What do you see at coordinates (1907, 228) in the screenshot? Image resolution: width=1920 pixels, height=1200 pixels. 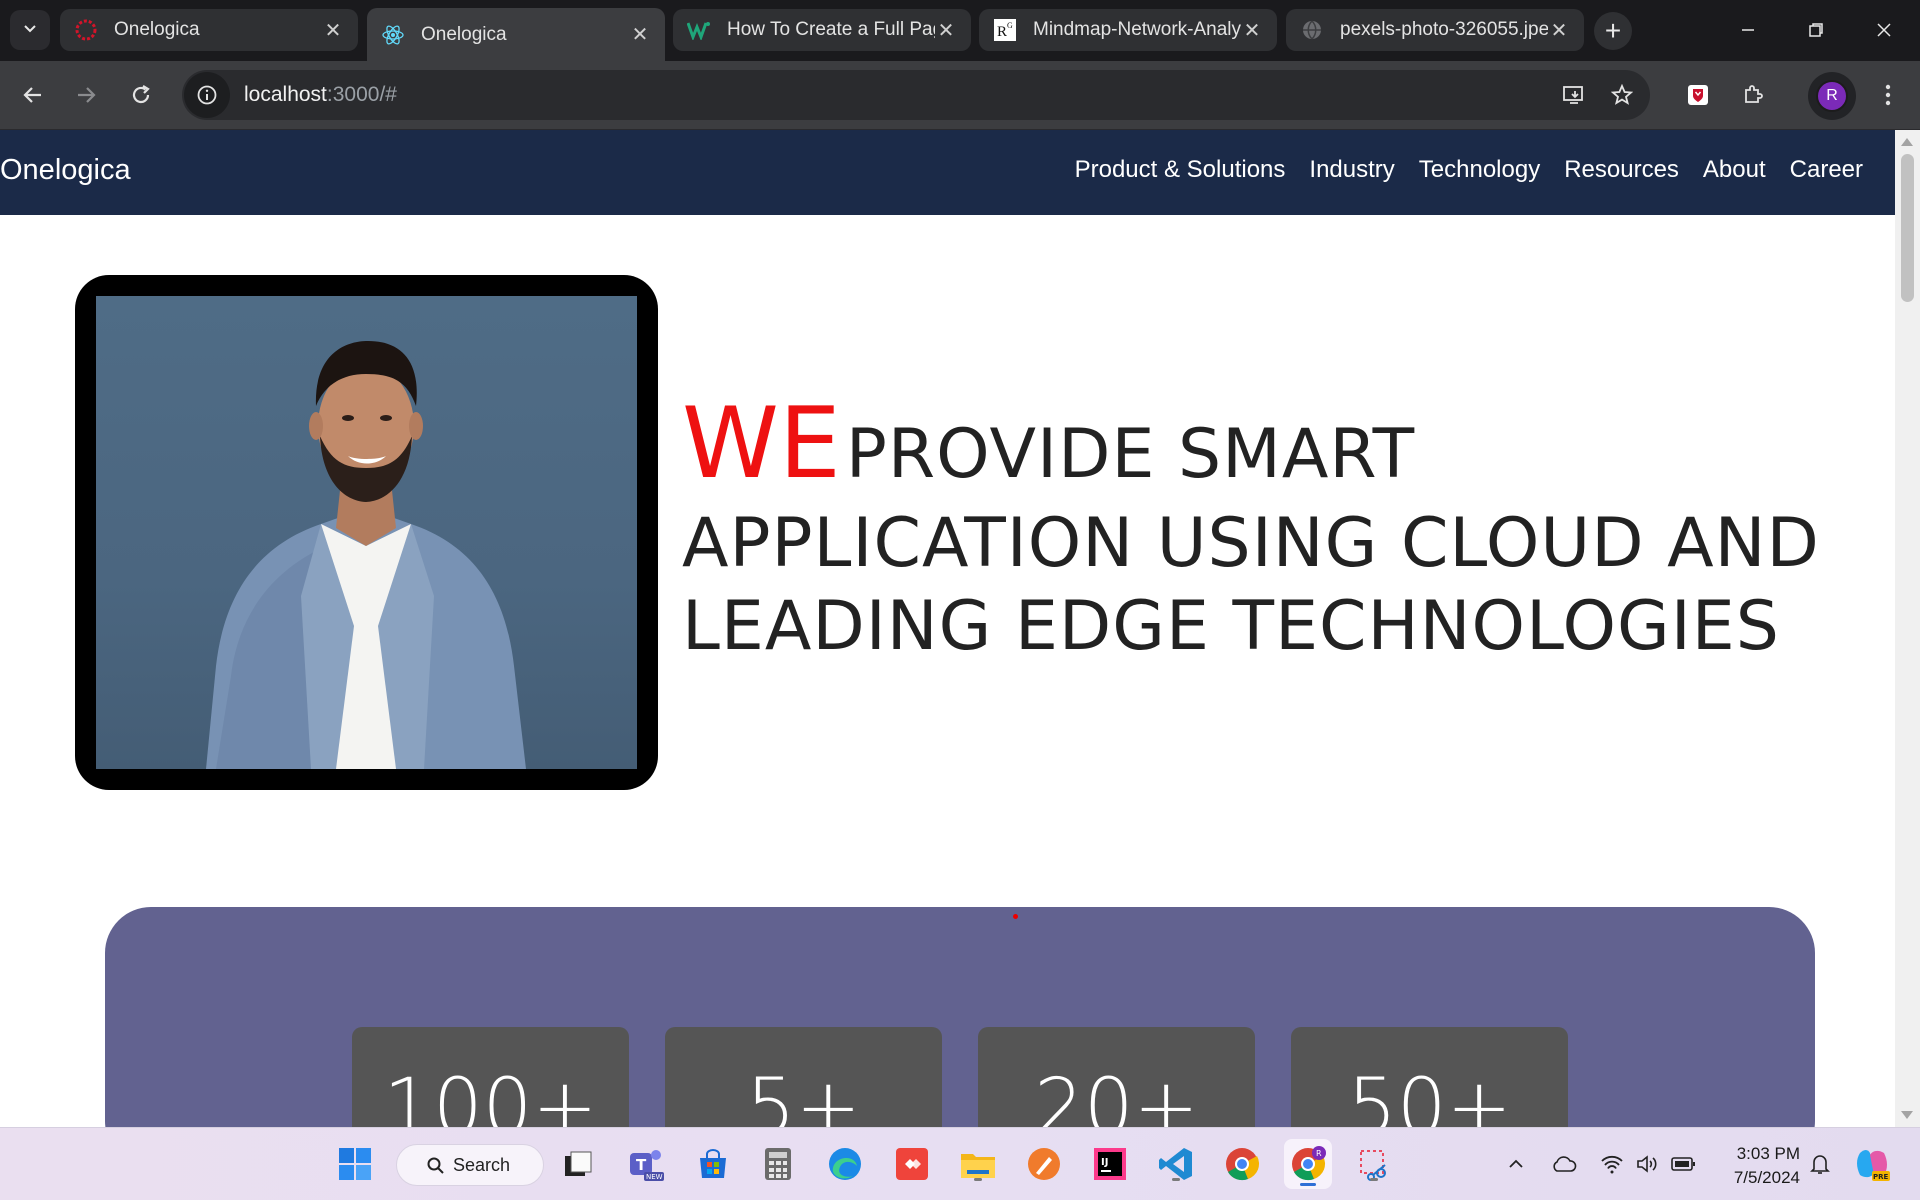 I see `scrollbar-thumb` at bounding box center [1907, 228].